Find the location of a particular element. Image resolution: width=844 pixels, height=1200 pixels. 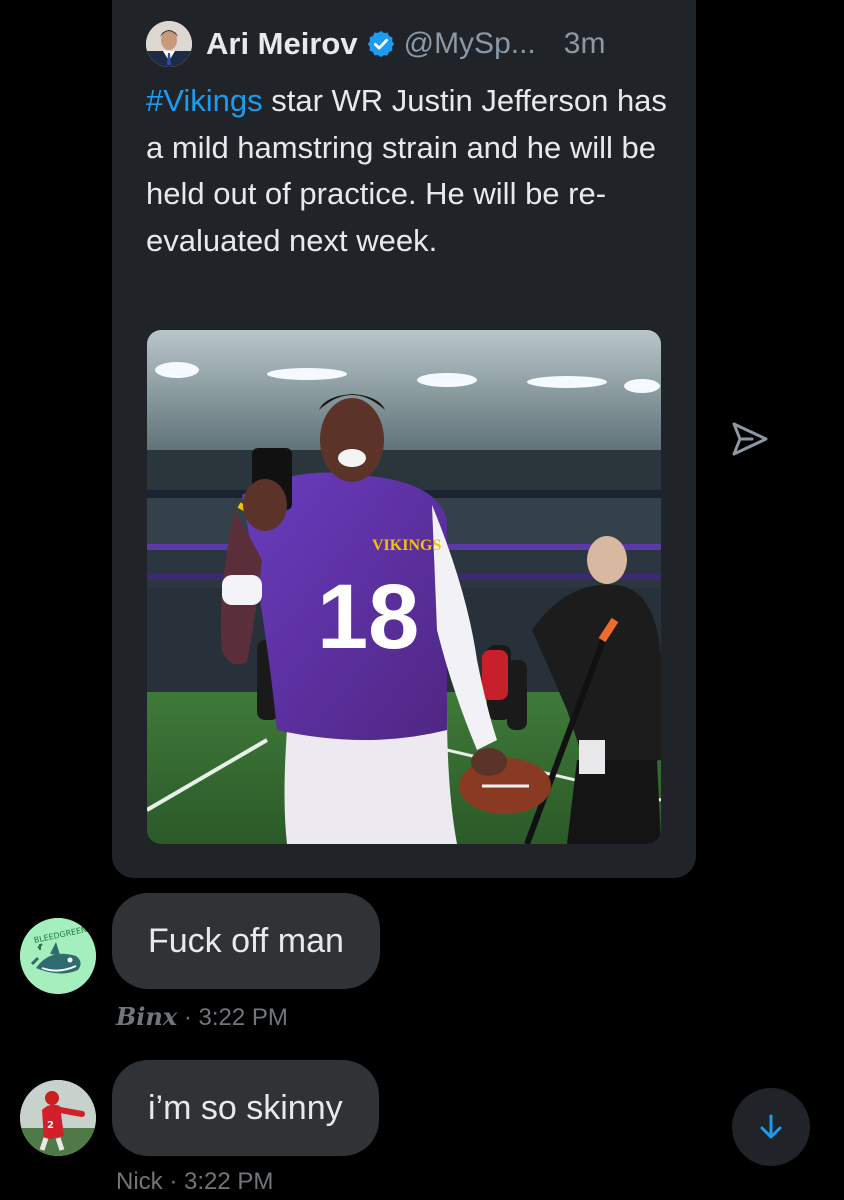

sender-avatar-nick: 2 is located at coordinates (58, 1118).